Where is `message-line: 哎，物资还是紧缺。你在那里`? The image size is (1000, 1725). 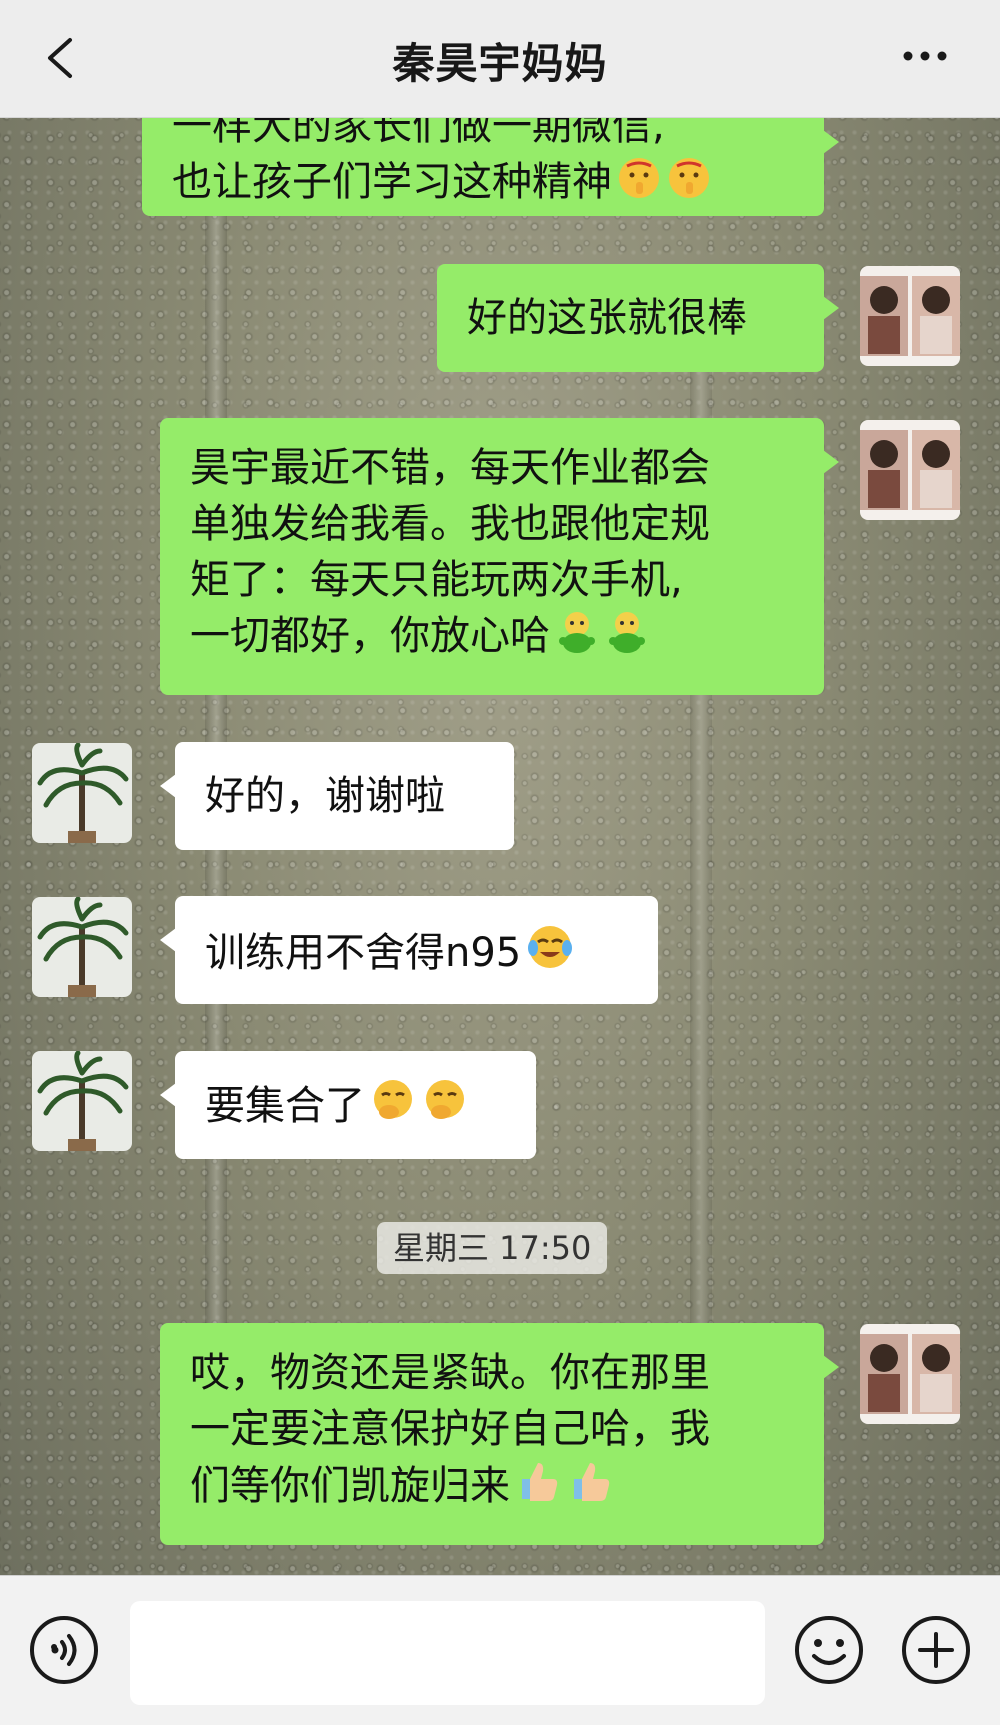
message-line: 哎，物资还是紧缺。你在那里 is located at coordinates (450, 1373).